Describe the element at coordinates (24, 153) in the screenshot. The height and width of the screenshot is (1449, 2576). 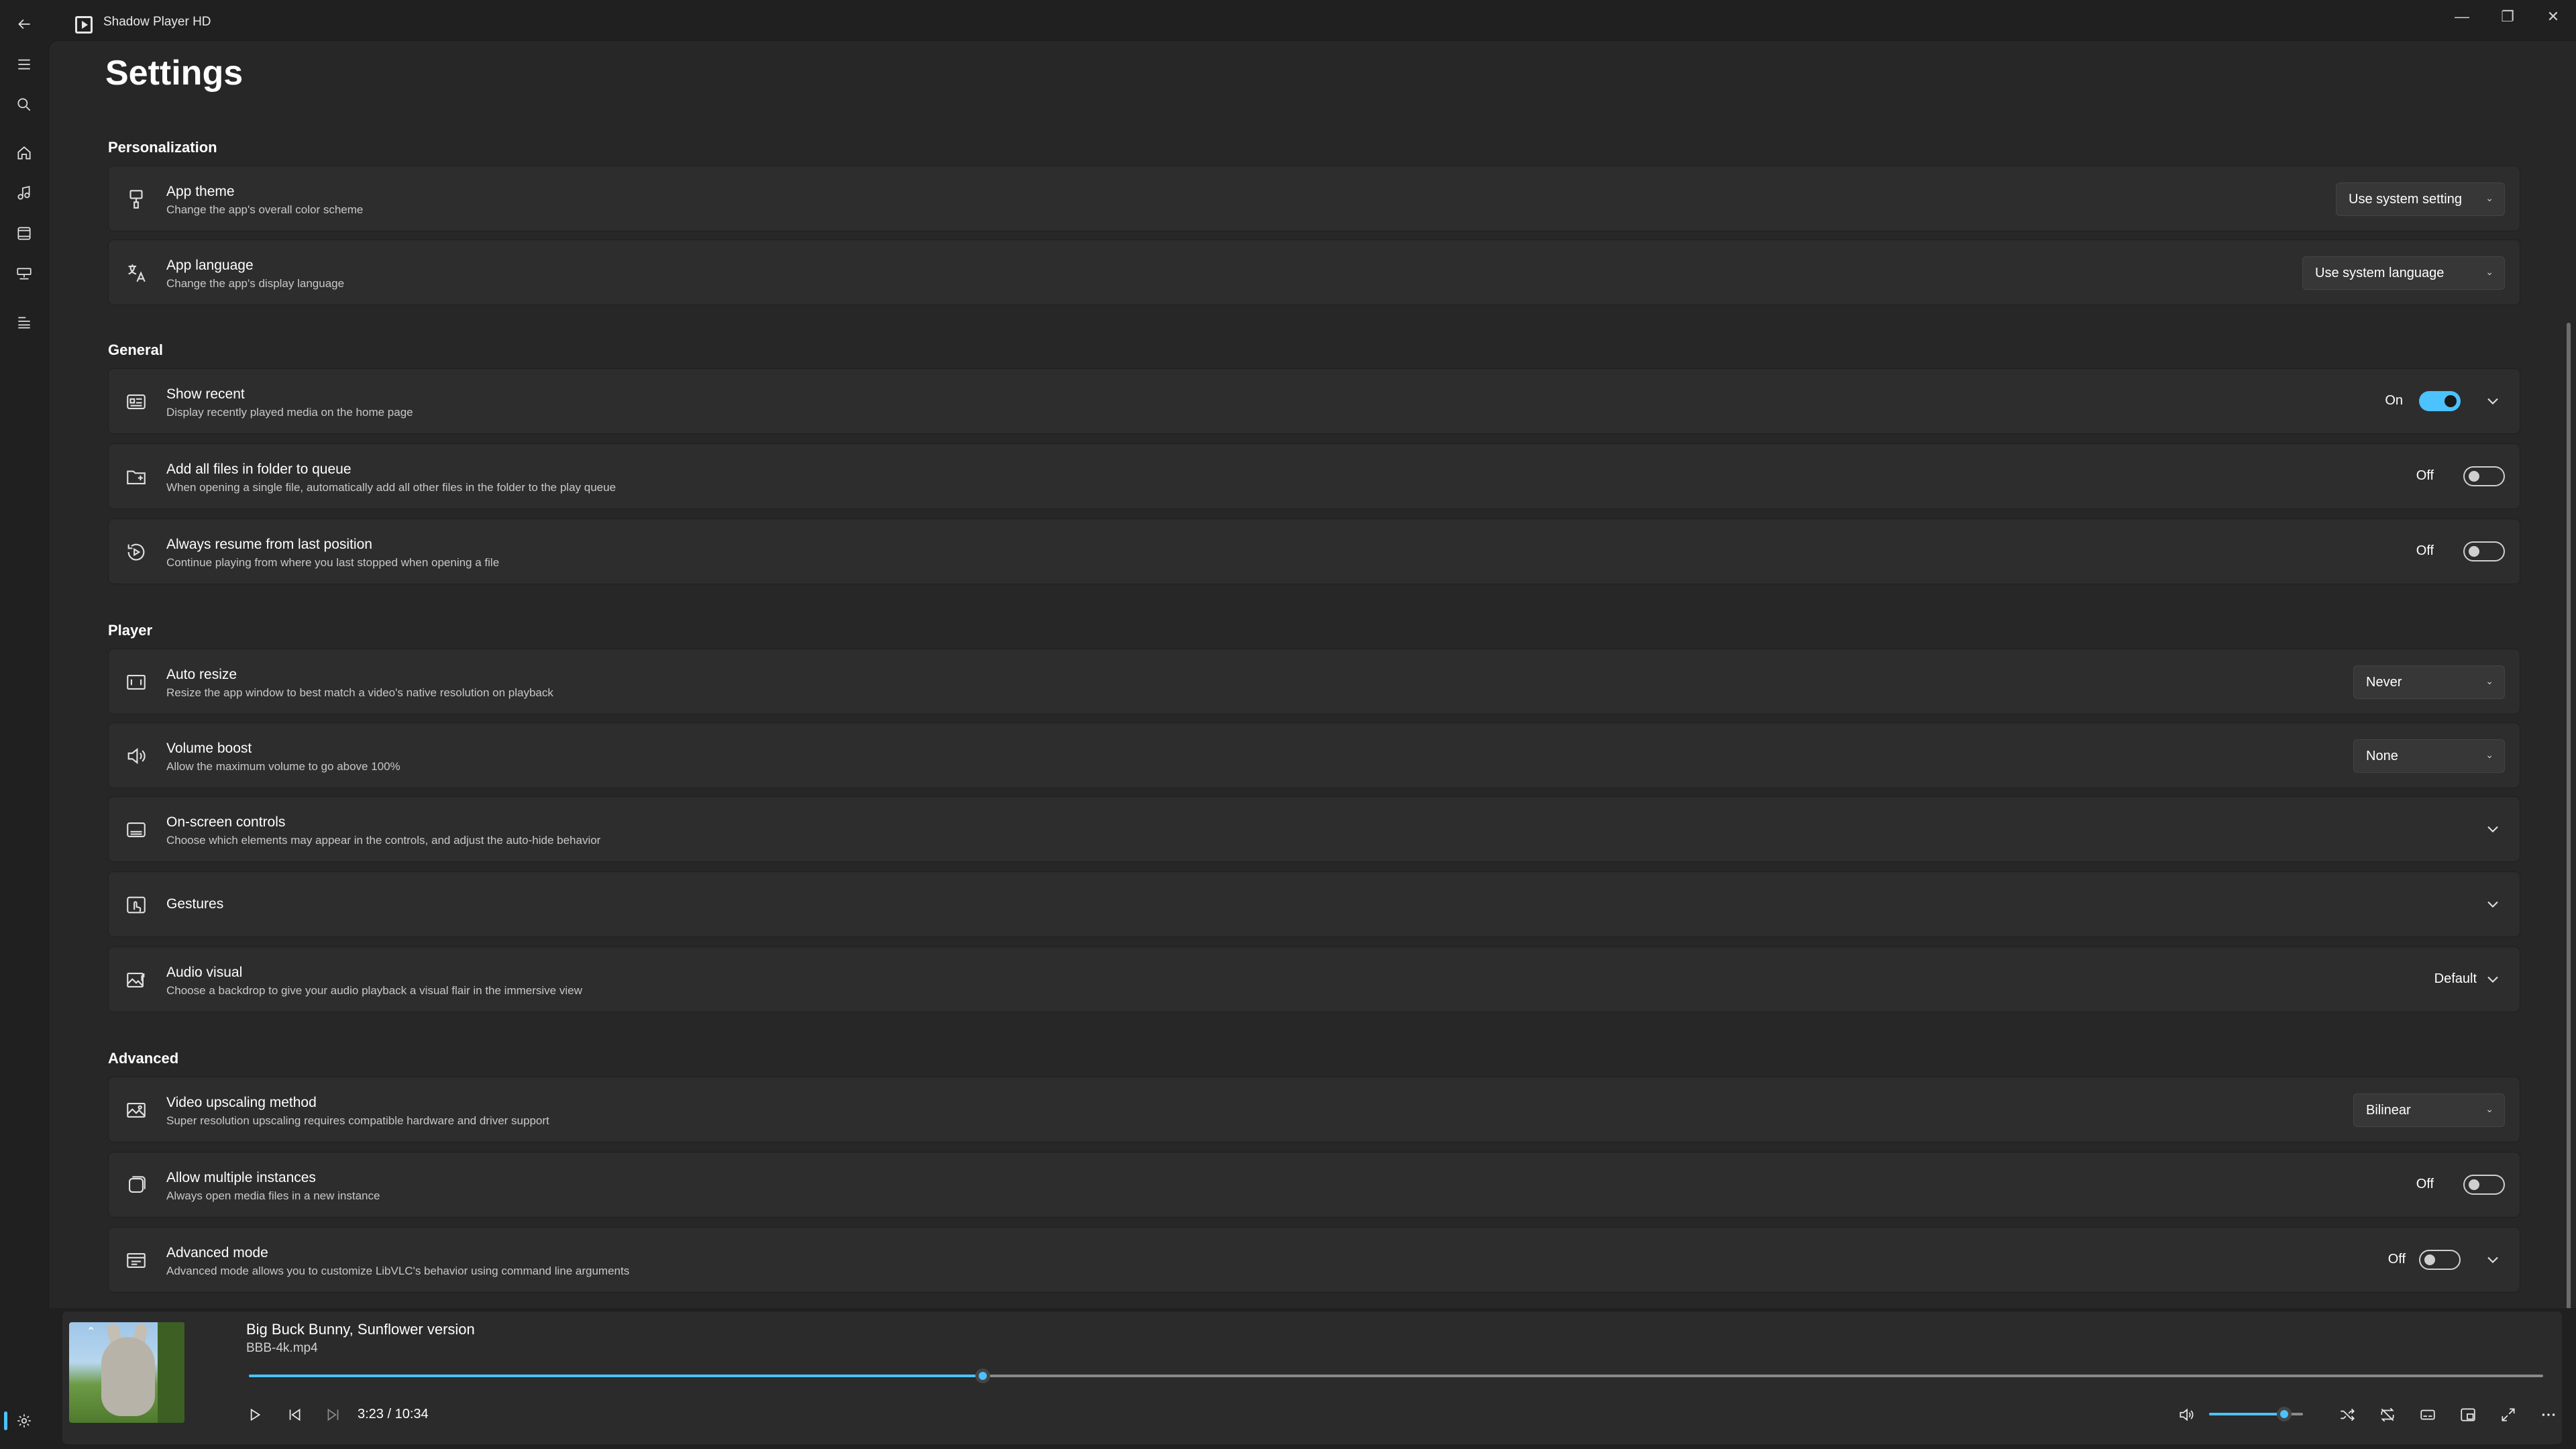
I see `nav-home` at that location.